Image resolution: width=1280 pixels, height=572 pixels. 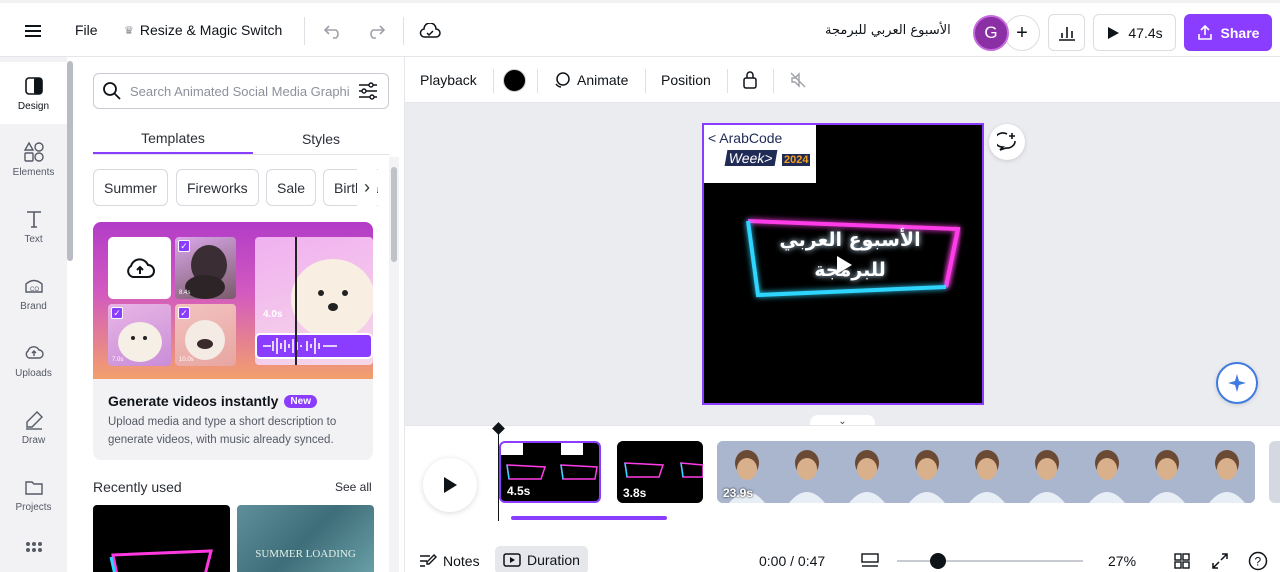 I want to click on clip-filmstrip, so click(x=986, y=472).